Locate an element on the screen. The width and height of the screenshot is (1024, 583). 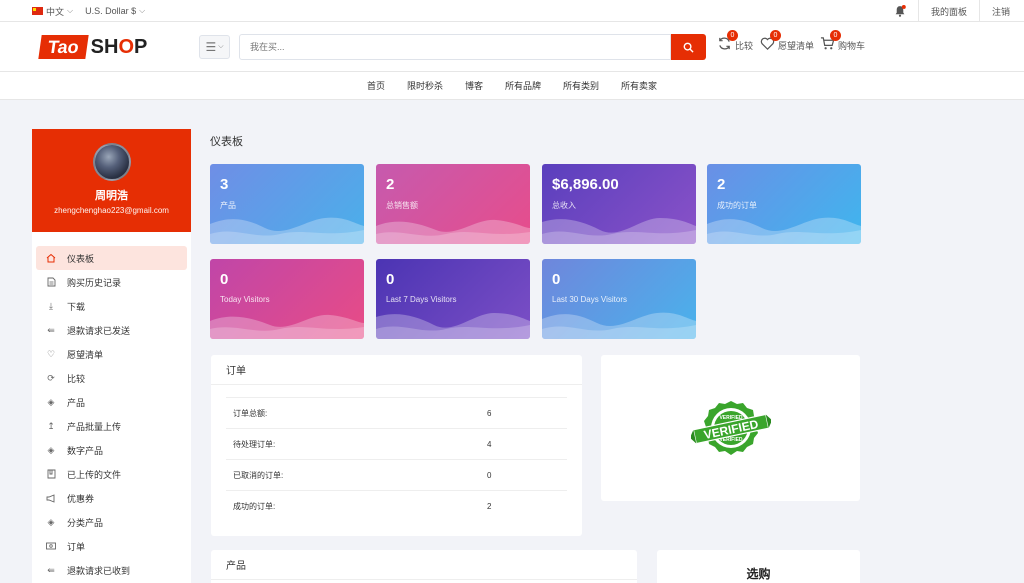
compare-label: 比较 is located at coordinates (744, 46).